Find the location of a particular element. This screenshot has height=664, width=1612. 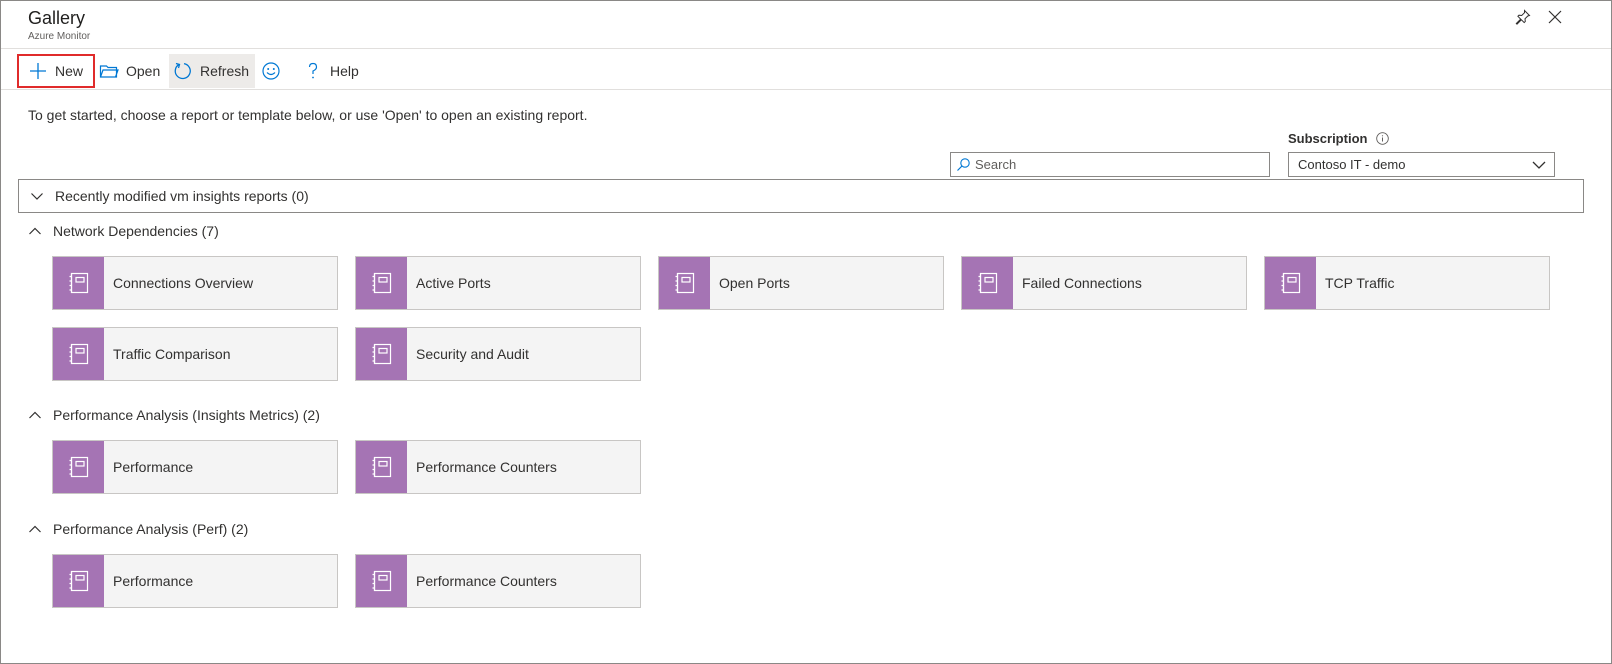

open-button: Open is located at coordinates (129, 71).